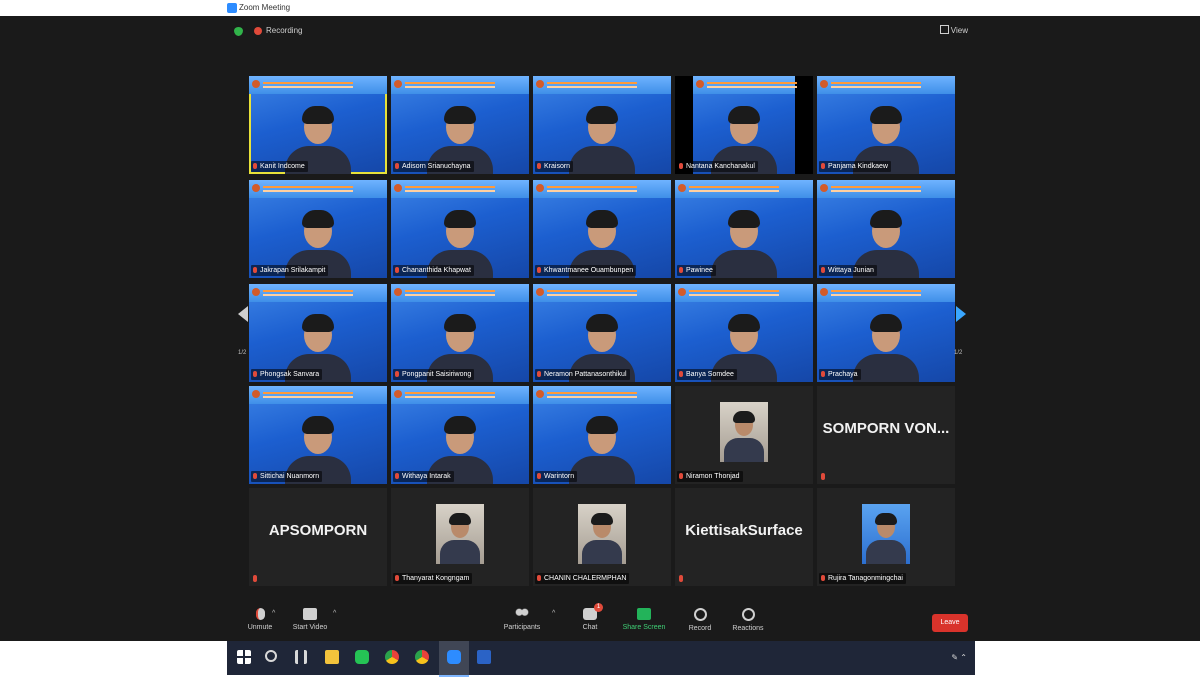 This screenshot has height=677, width=1200. Describe the element at coordinates (961, 314) in the screenshot. I see `next-page-arrow-icon` at that location.